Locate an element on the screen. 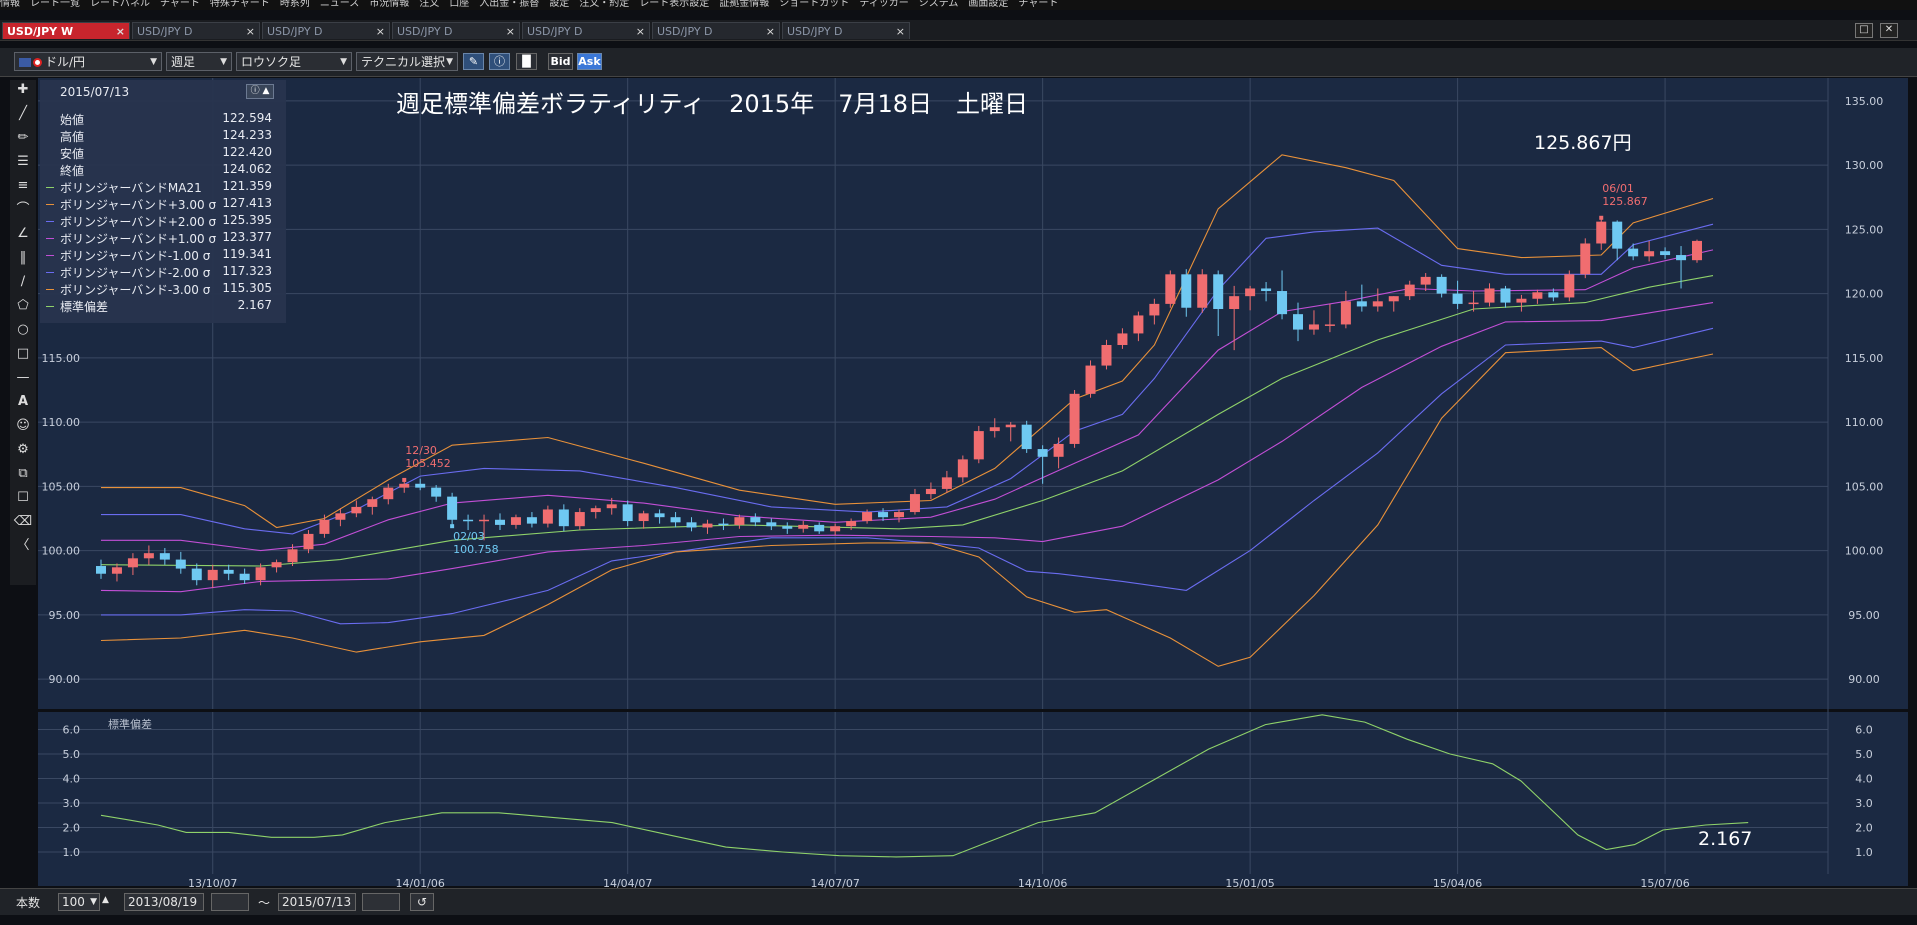 This screenshot has height=925, width=1917. menu-item: 時系列 is located at coordinates (295, 4).